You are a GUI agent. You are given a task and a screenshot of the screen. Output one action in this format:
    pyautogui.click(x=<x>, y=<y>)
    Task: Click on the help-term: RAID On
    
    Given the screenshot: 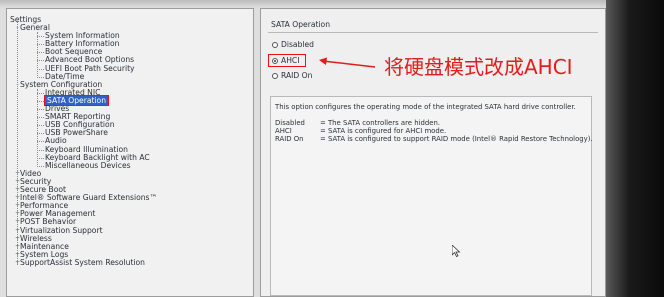 What is the action you would take?
    pyautogui.click(x=289, y=139)
    